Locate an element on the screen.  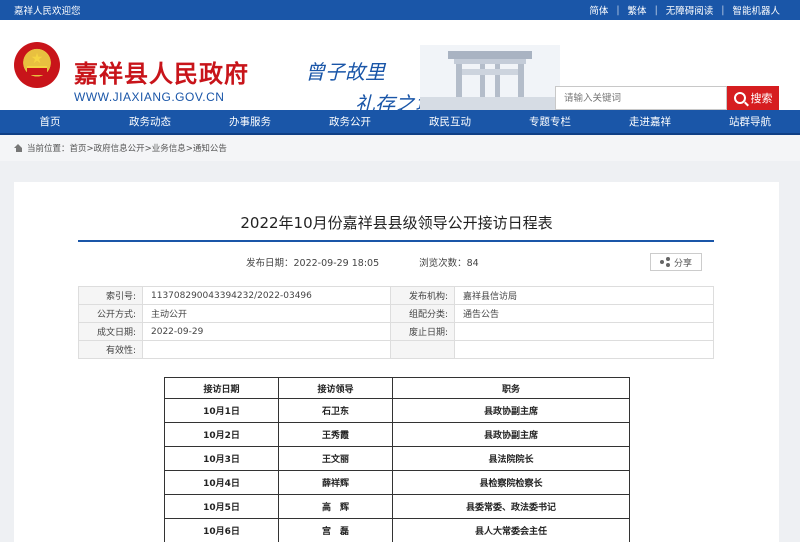
table-row: 10月3日 王文丽 县法院院长 is located at coordinates (397, 458).